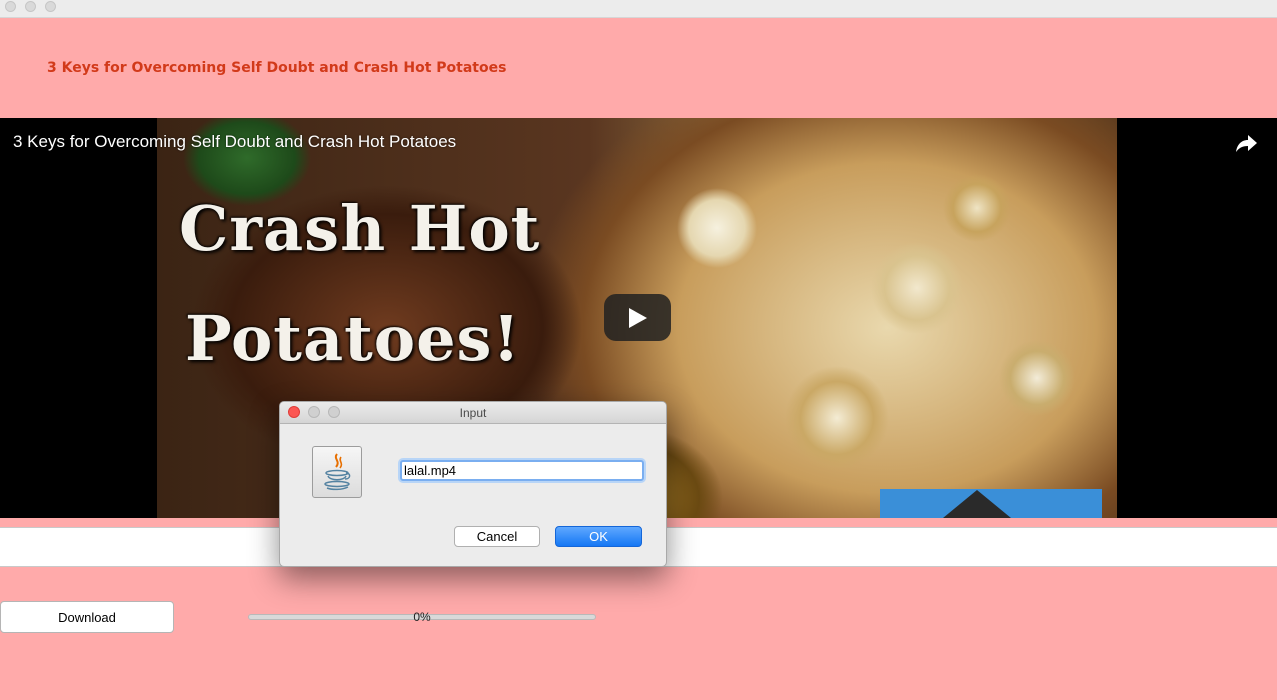 Image resolution: width=1277 pixels, height=700 pixels. I want to click on filename-input, so click(522, 470).